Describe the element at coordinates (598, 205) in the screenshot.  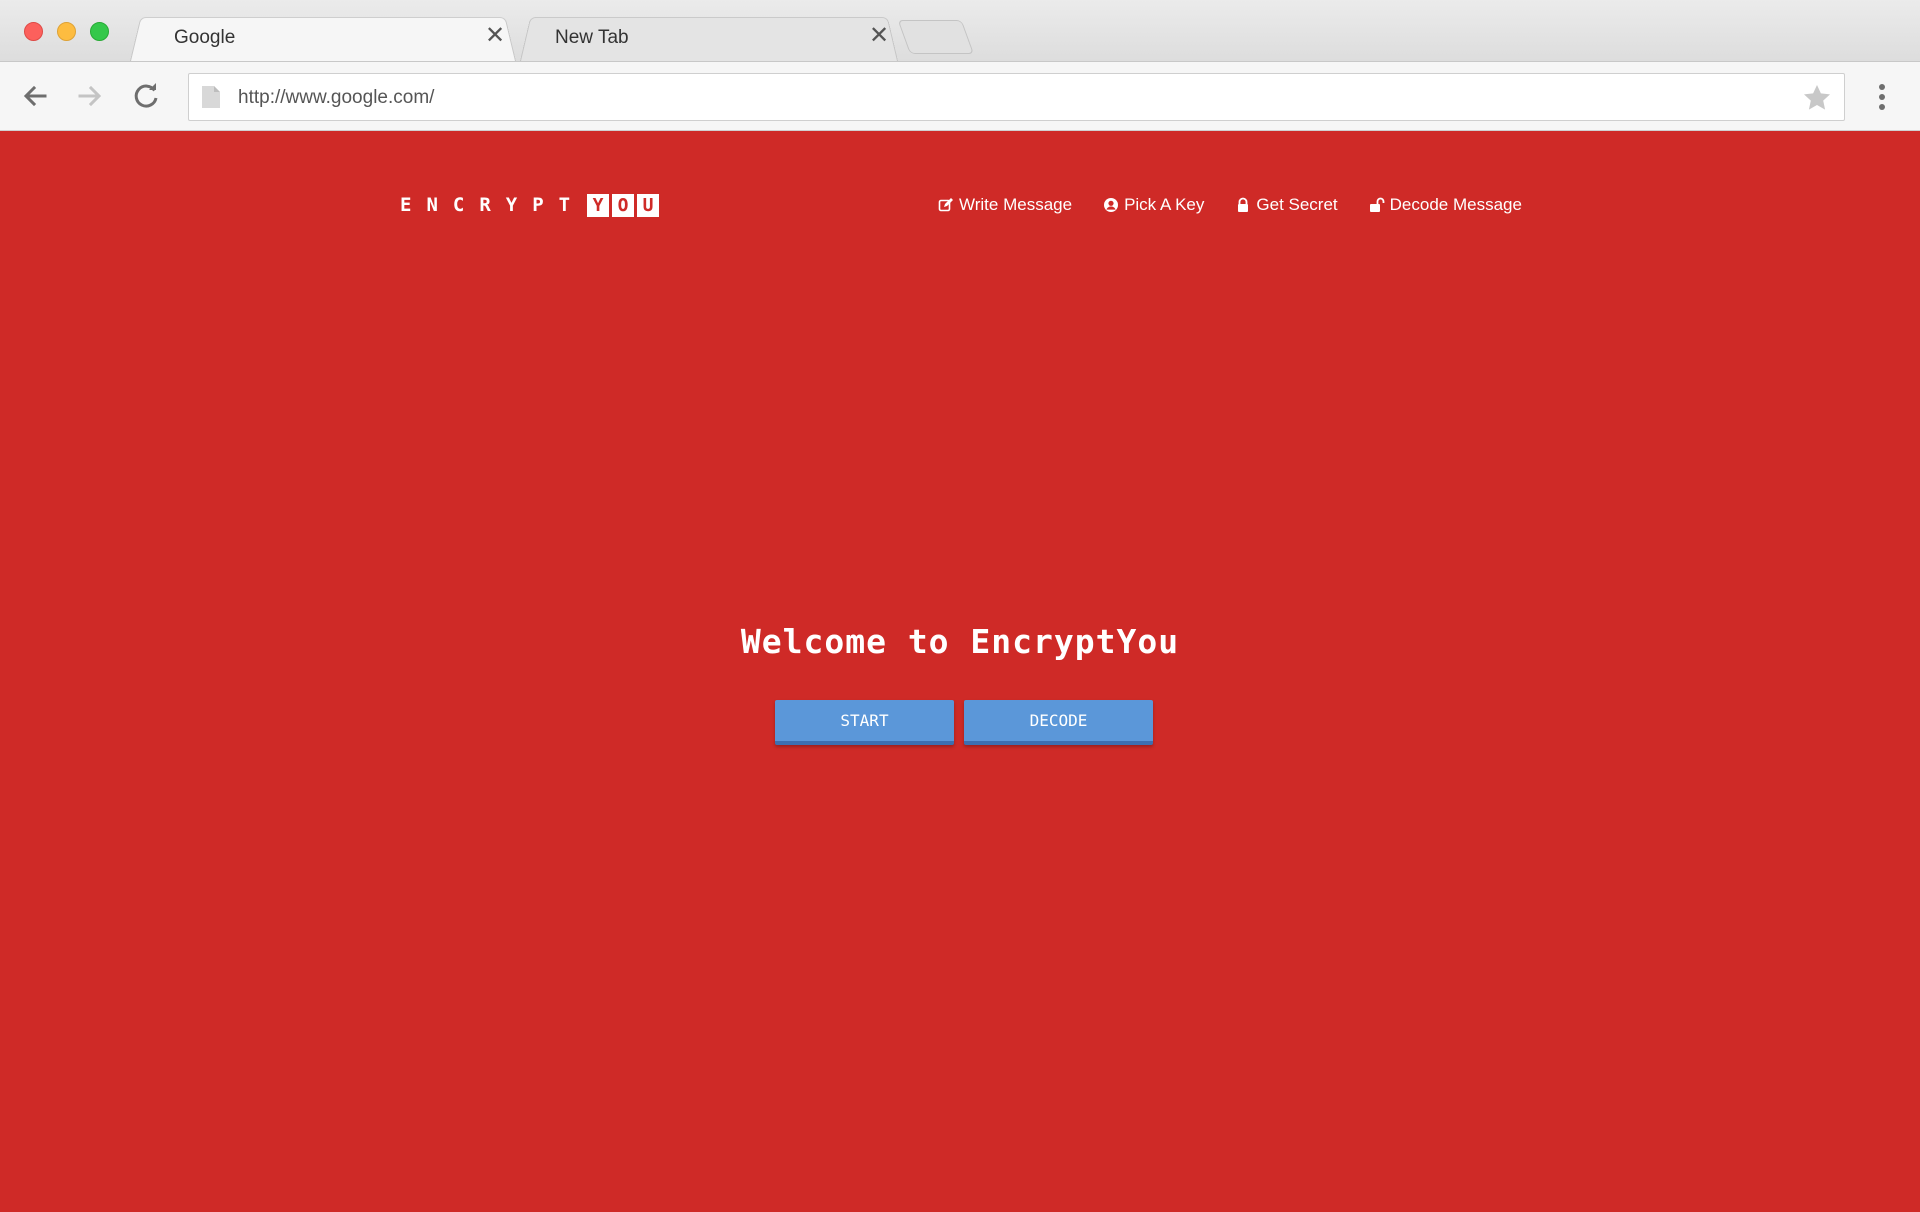
I see `logo-letter: Y` at that location.